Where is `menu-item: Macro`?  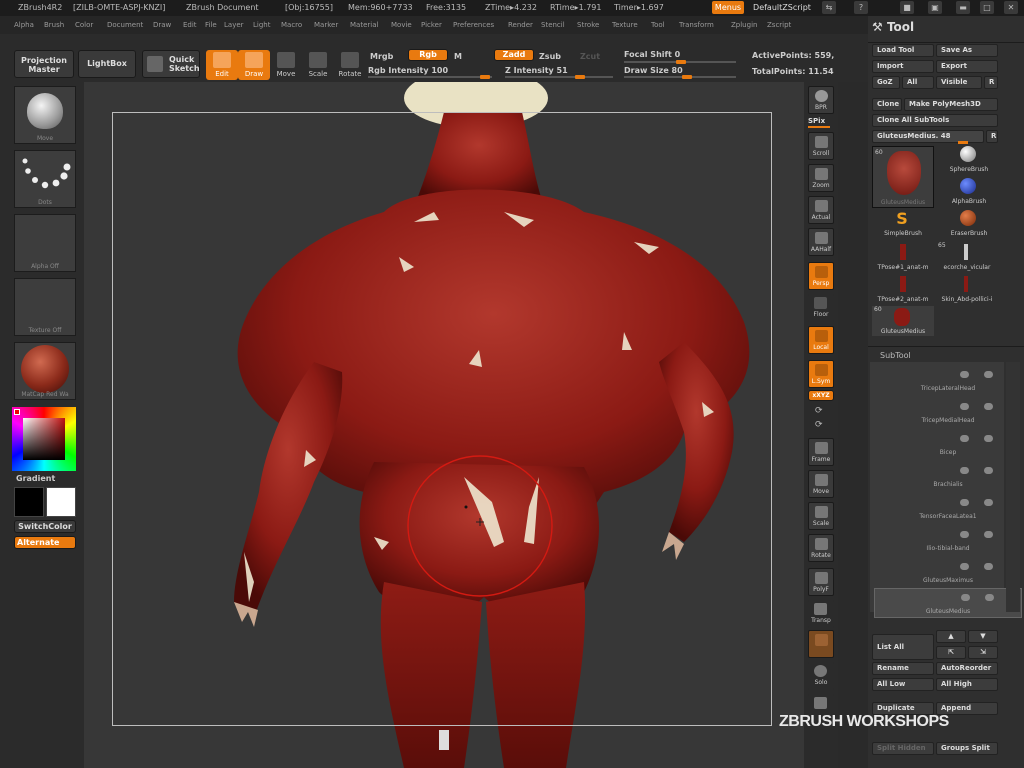
menu-item: Macro is located at coordinates (291, 25).